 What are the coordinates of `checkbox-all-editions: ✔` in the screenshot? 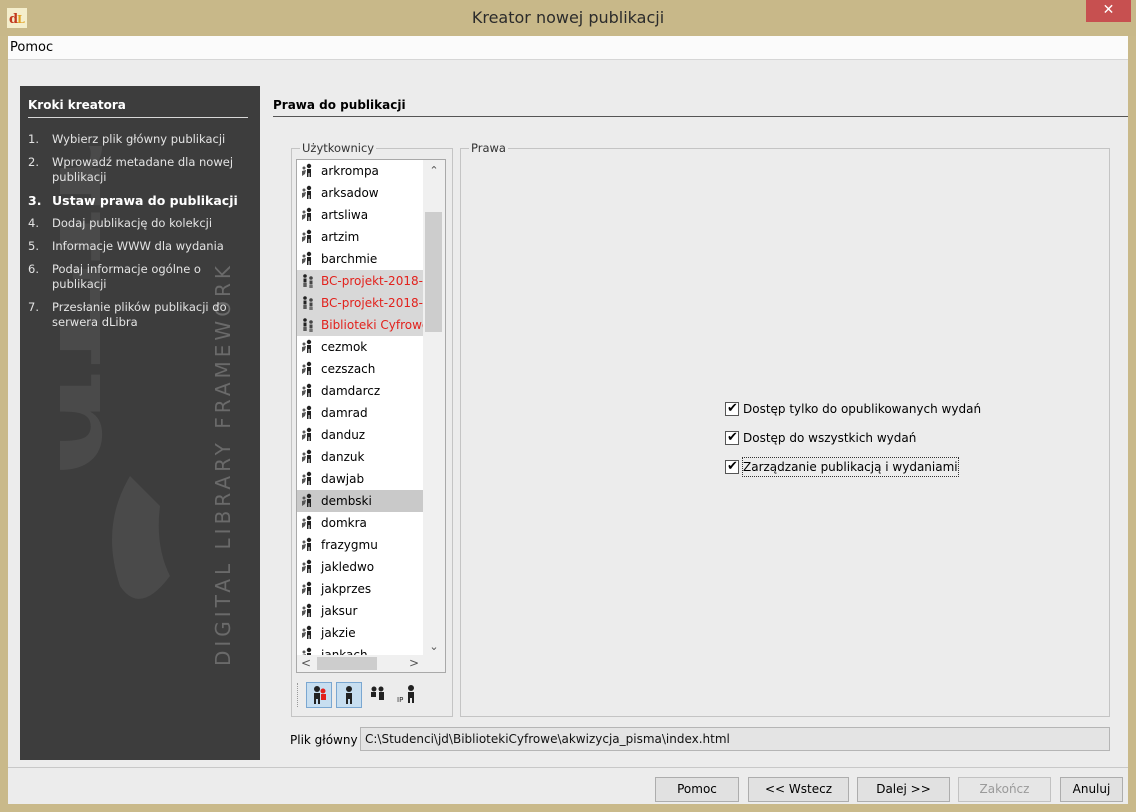 It's located at (732, 437).